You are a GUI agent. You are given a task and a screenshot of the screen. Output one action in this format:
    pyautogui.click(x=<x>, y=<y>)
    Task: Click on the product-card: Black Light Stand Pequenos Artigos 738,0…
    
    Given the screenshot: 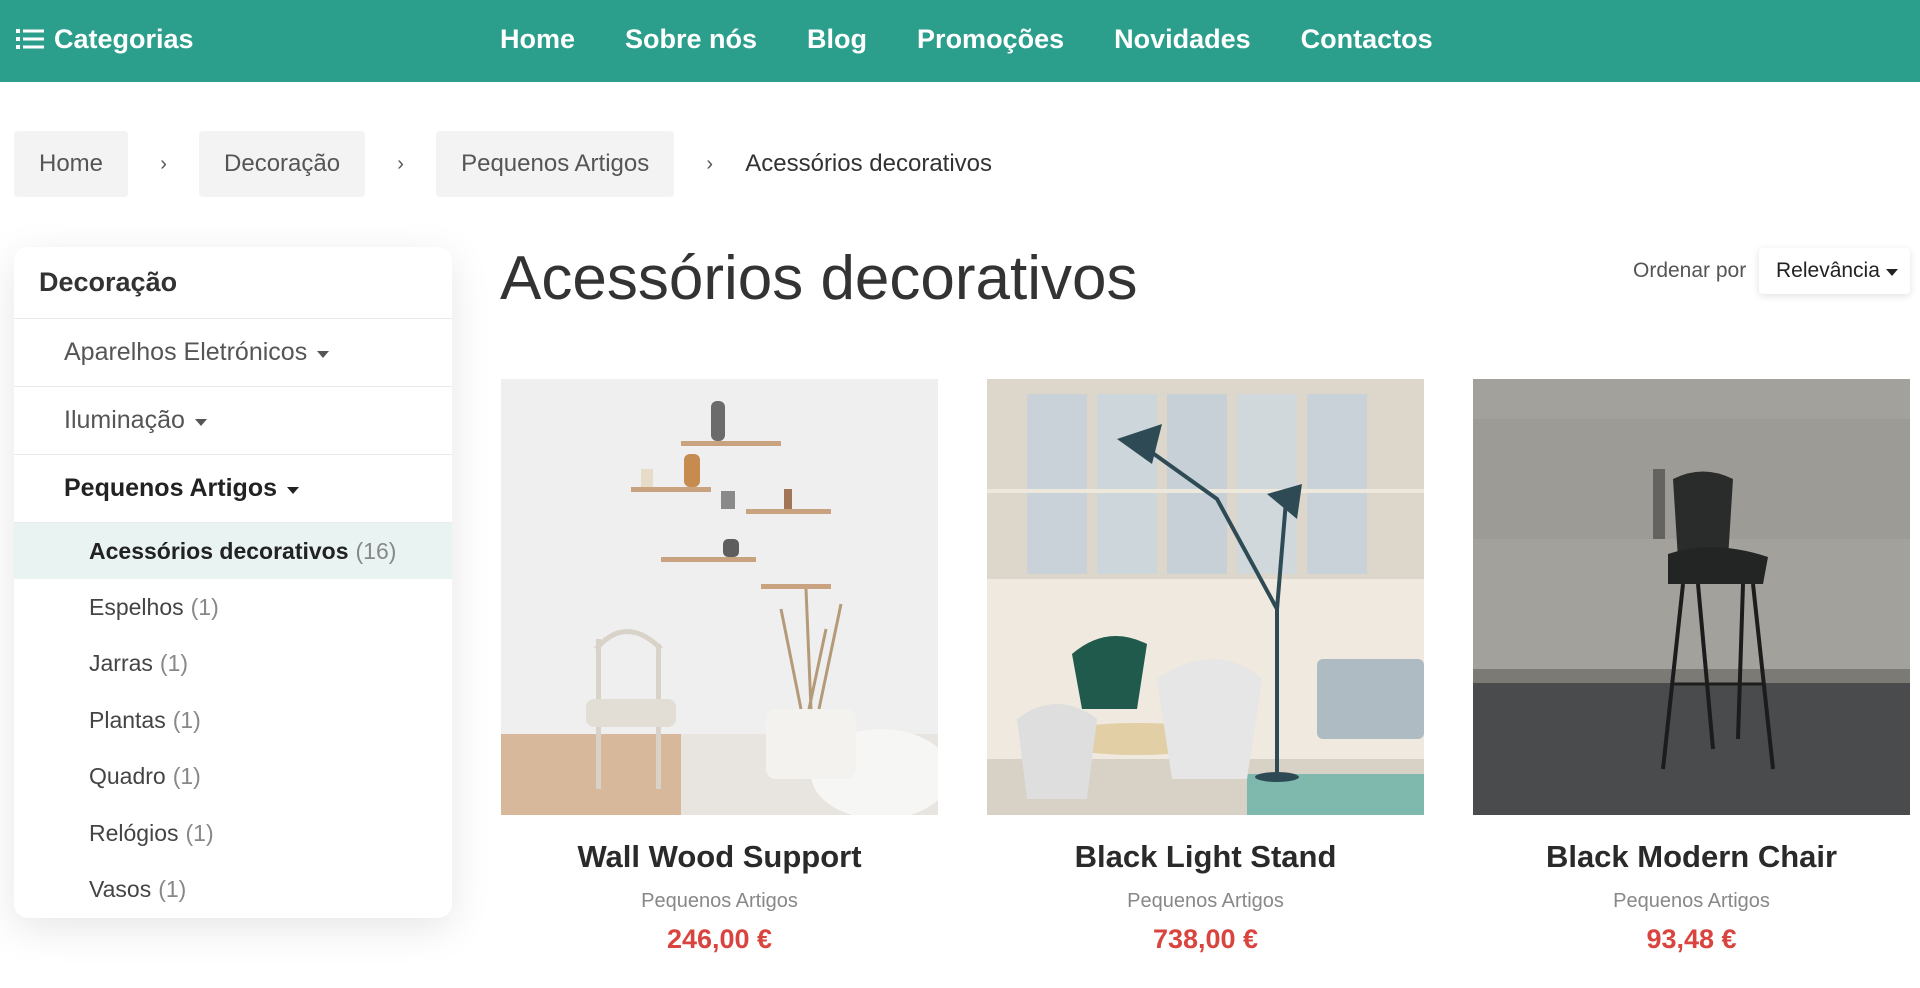 What is the action you would take?
    pyautogui.click(x=1205, y=667)
    